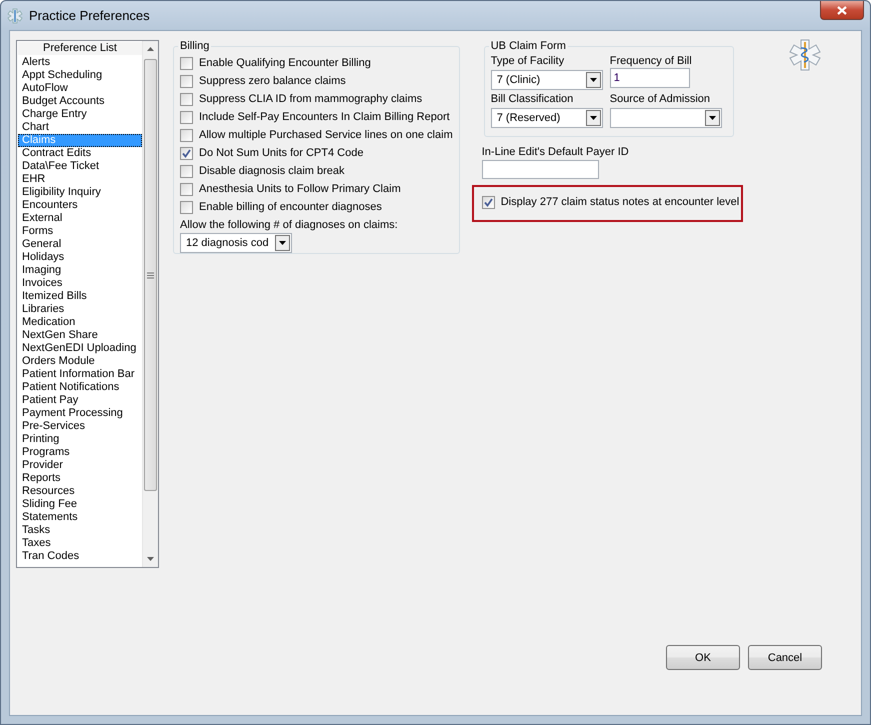 The height and width of the screenshot is (725, 871). What do you see at coordinates (785, 657) in the screenshot?
I see `dialog-button: Cancel` at bounding box center [785, 657].